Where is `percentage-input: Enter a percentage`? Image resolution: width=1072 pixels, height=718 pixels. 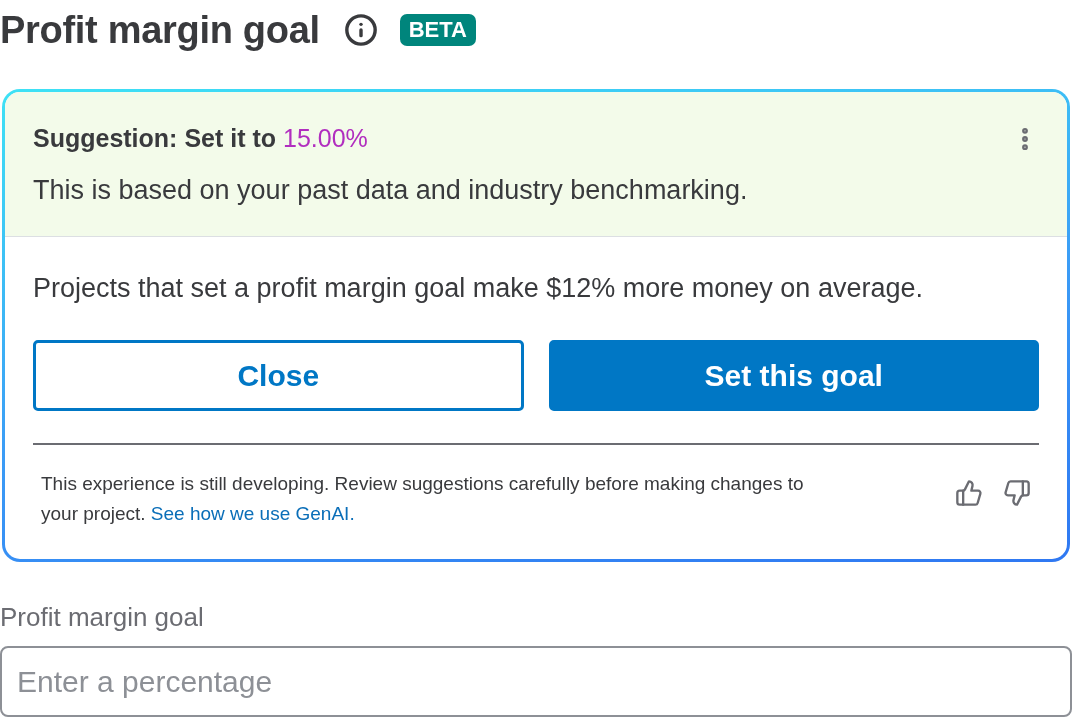 percentage-input: Enter a percentage is located at coordinates (536, 681).